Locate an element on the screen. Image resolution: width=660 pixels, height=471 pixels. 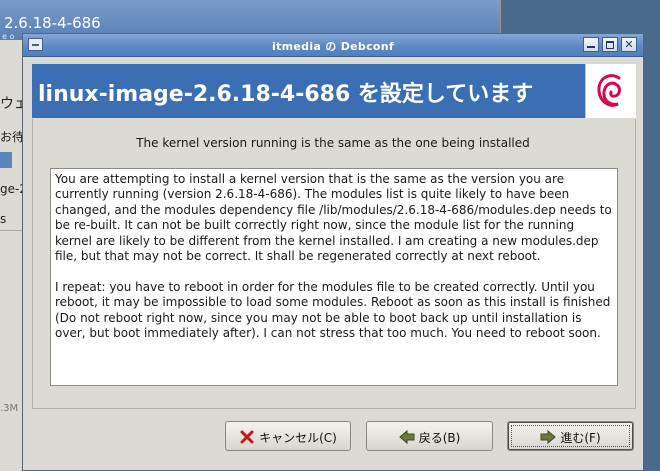
background-text-fragment: お待 is located at coordinates (12, 137).